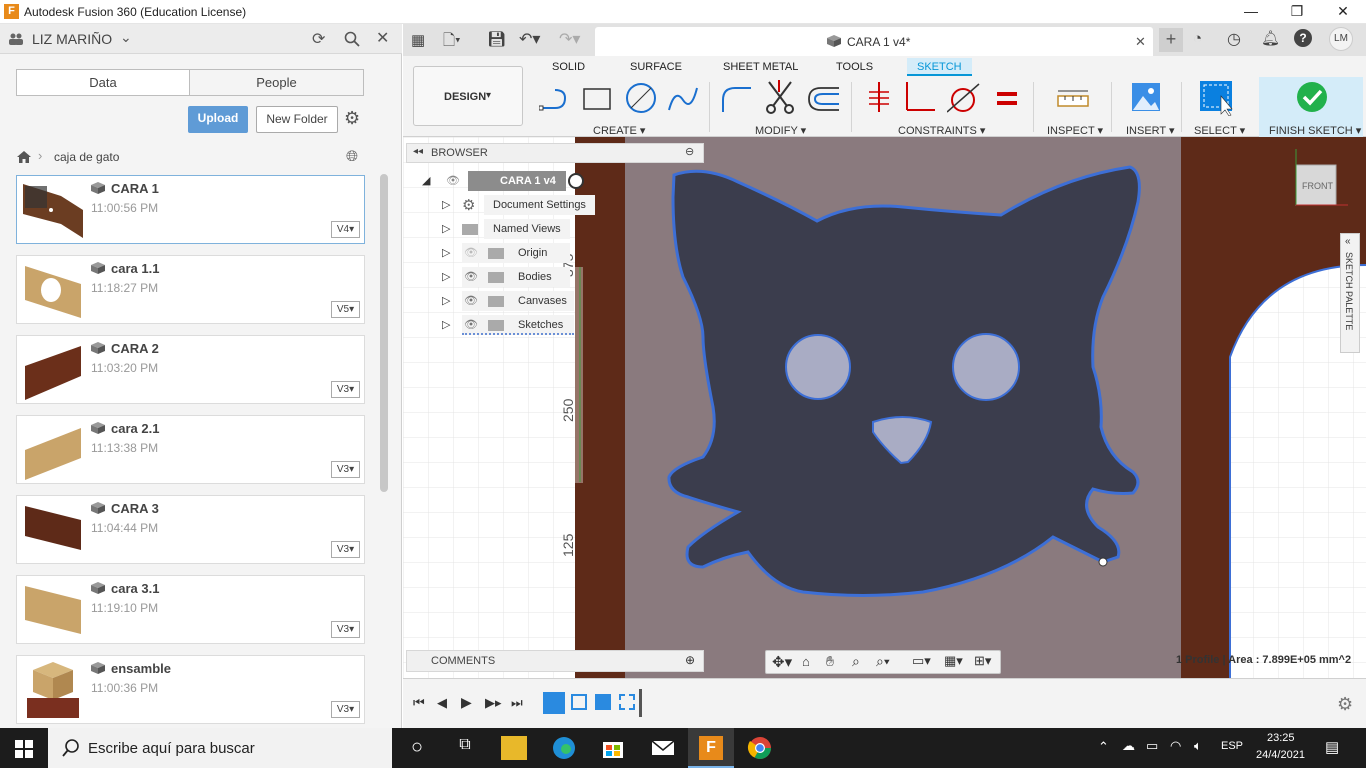 The width and height of the screenshot is (1366, 768). I want to click on select-menu: SELECT ▾, so click(1219, 130).